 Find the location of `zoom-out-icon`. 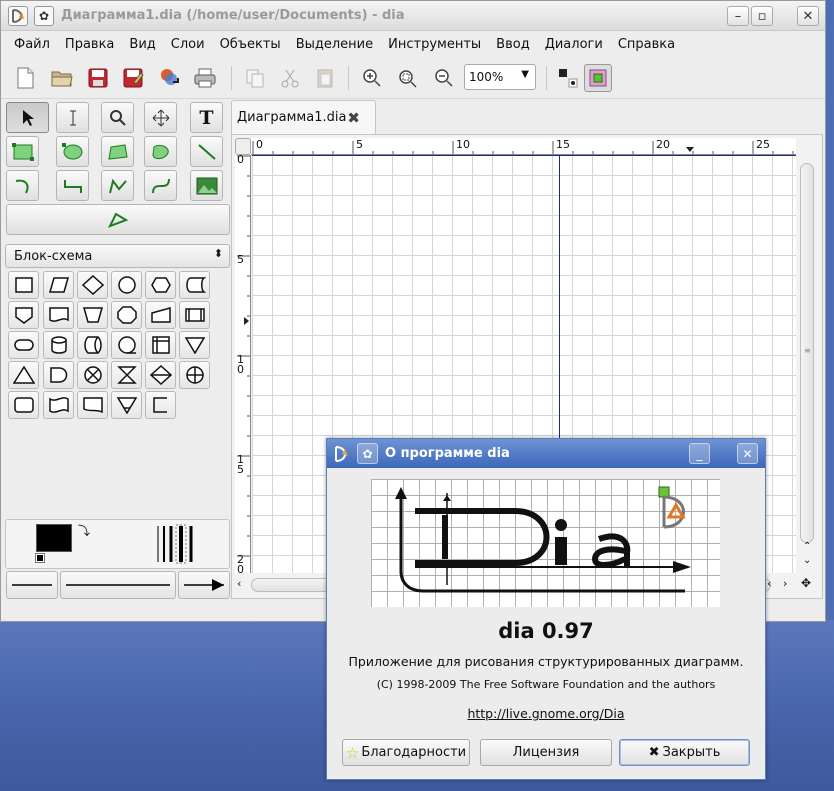

zoom-out-icon is located at coordinates (444, 78).